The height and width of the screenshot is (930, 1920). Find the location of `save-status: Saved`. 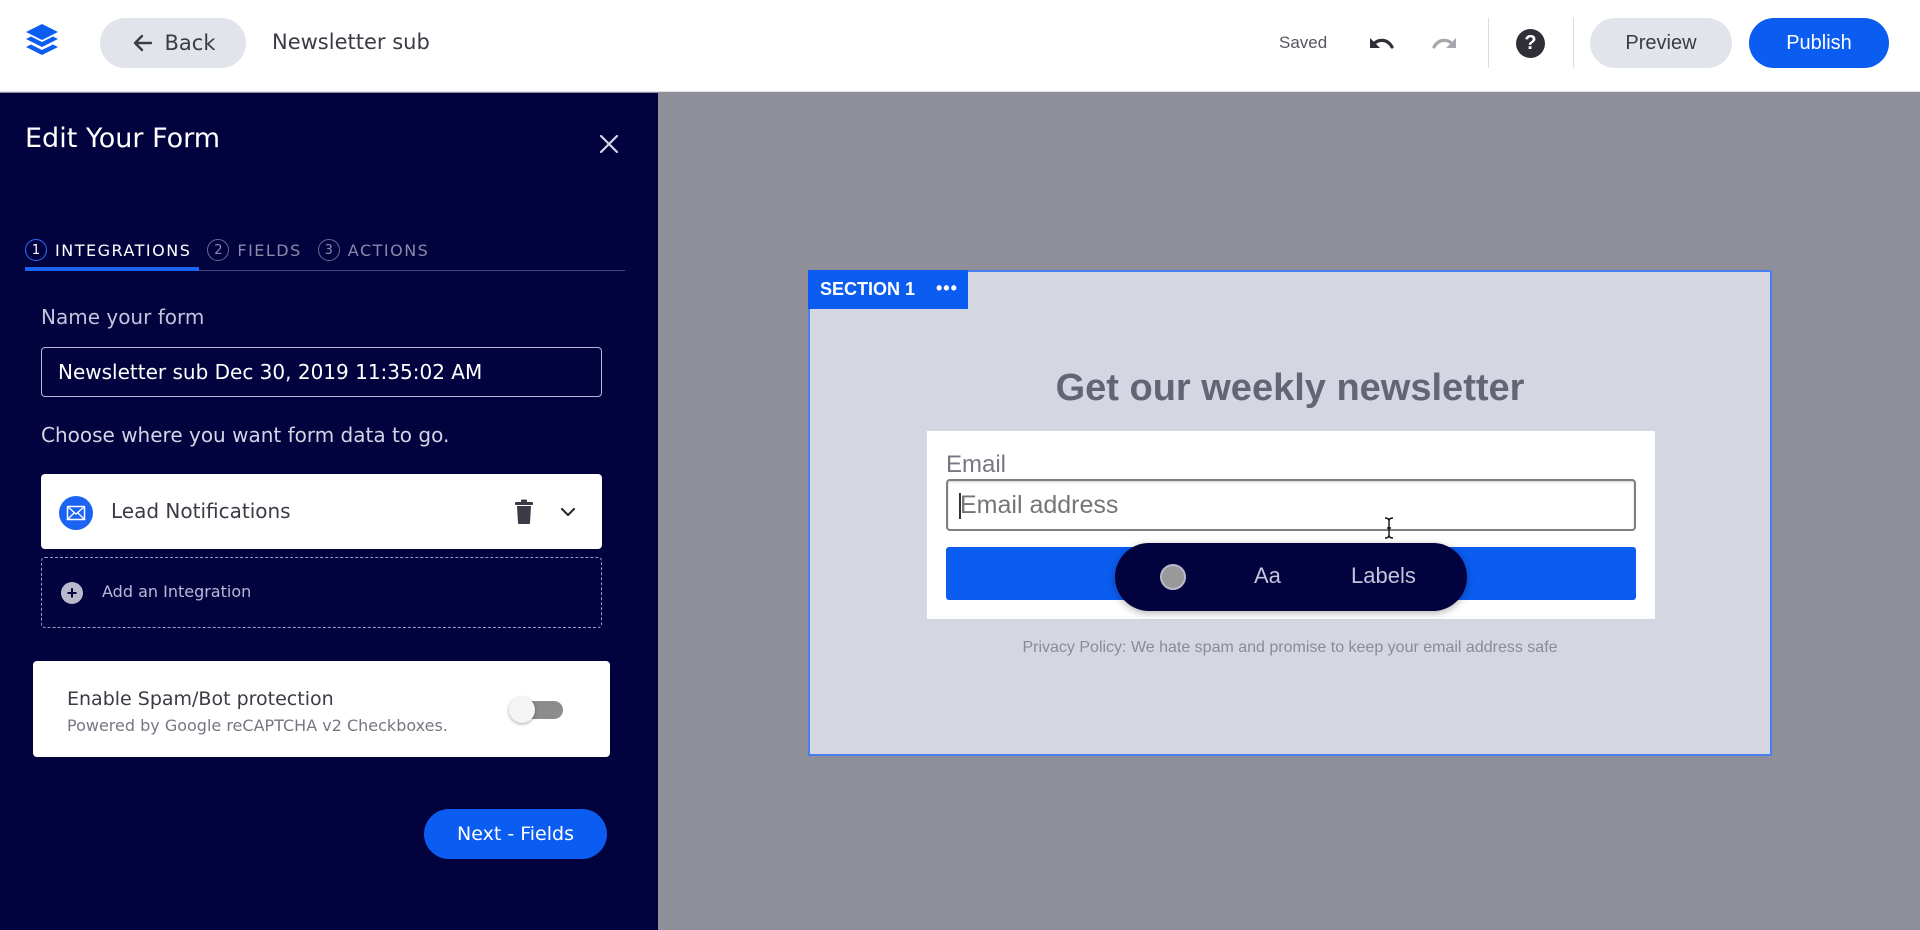

save-status: Saved is located at coordinates (1303, 42).